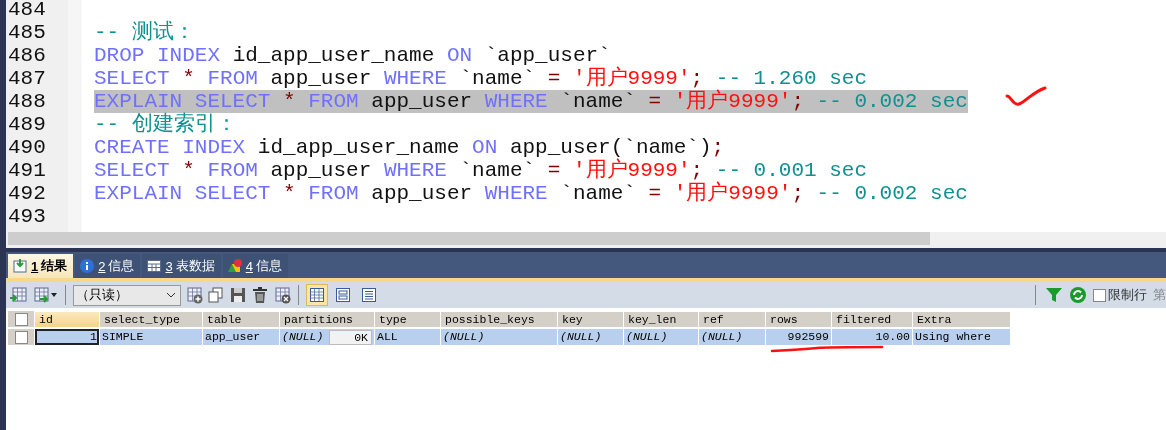  Describe the element at coordinates (317, 295) in the screenshot. I see `grid-view-button` at that location.